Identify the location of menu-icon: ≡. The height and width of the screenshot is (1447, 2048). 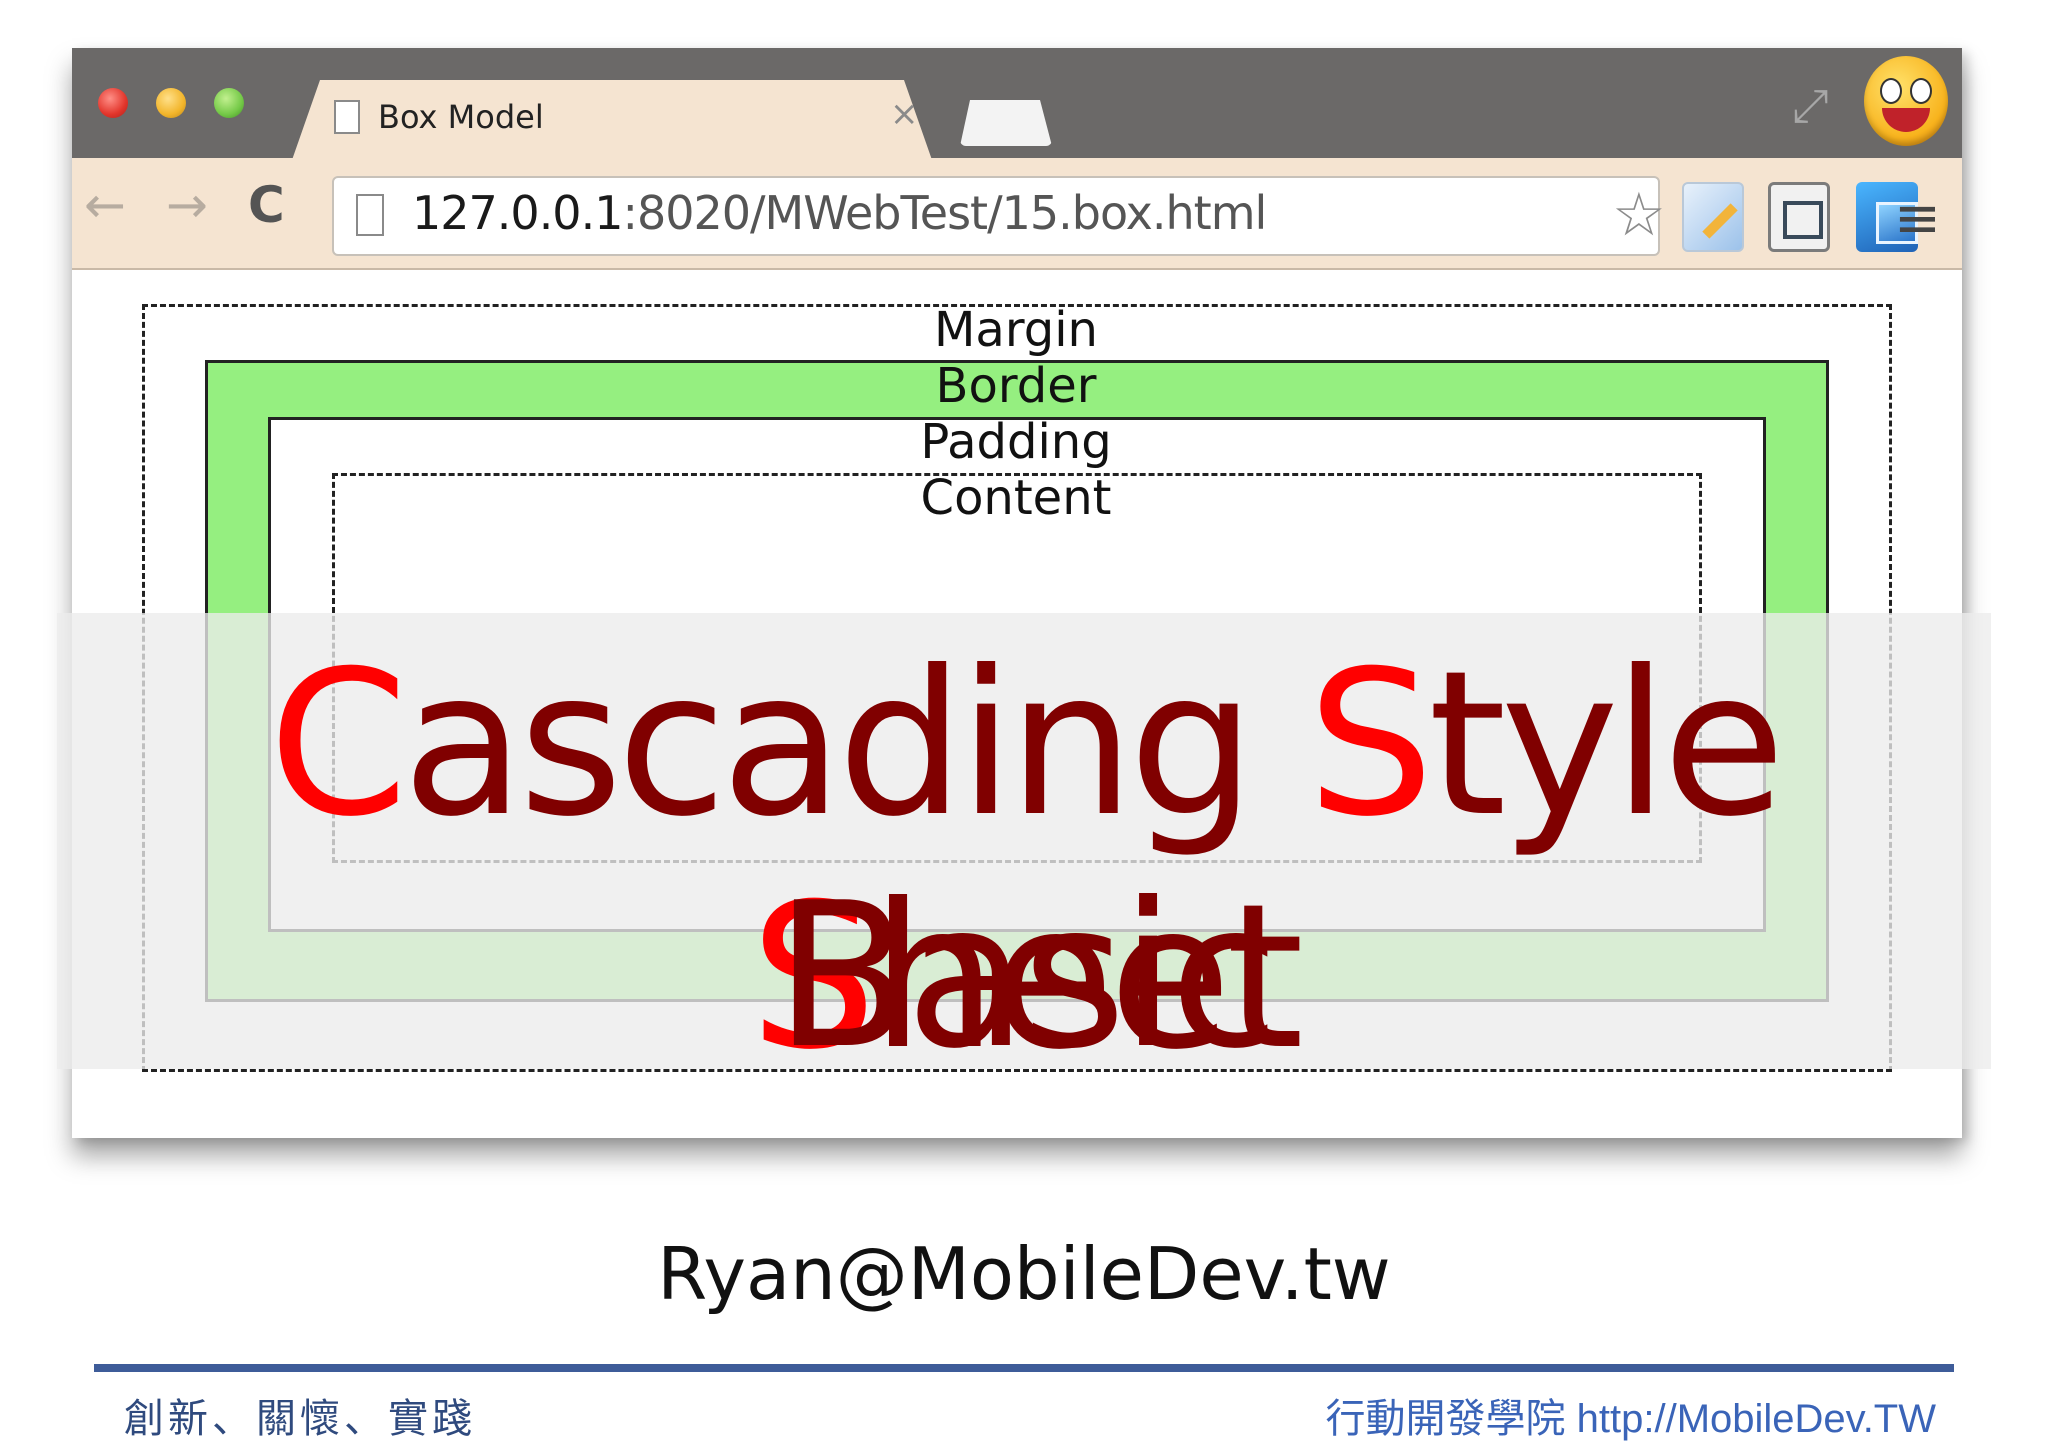
(1917, 218).